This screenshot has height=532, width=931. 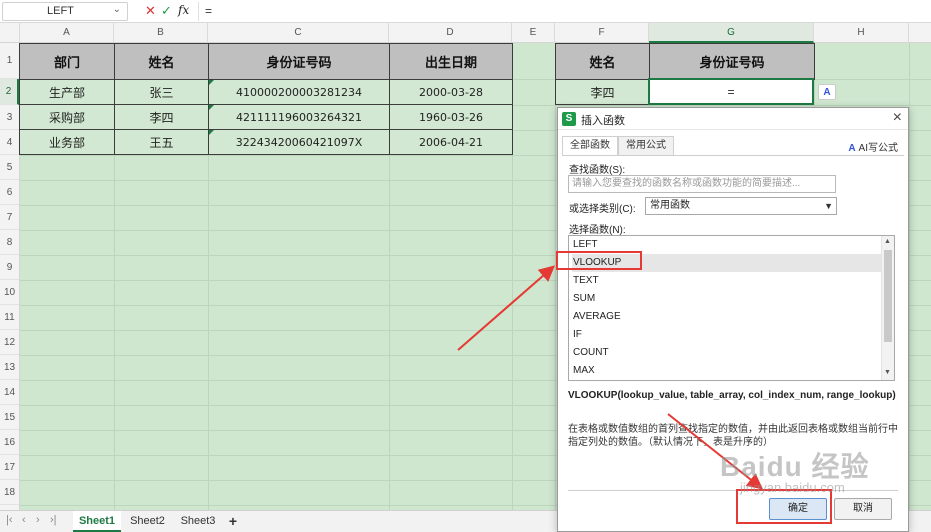 I want to click on baidu-watermark: Baidu 经验, so click(x=795, y=466).